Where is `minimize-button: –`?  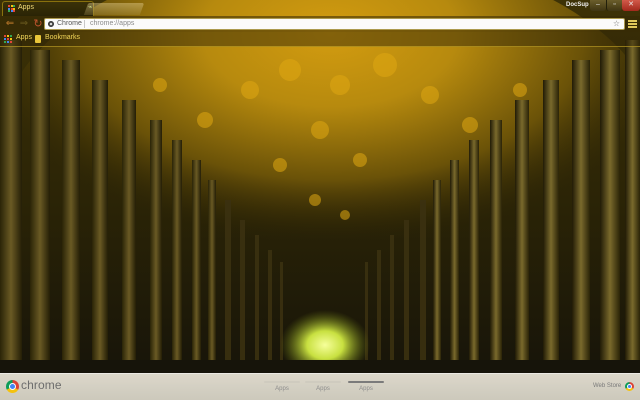 minimize-button: – is located at coordinates (598, 5).